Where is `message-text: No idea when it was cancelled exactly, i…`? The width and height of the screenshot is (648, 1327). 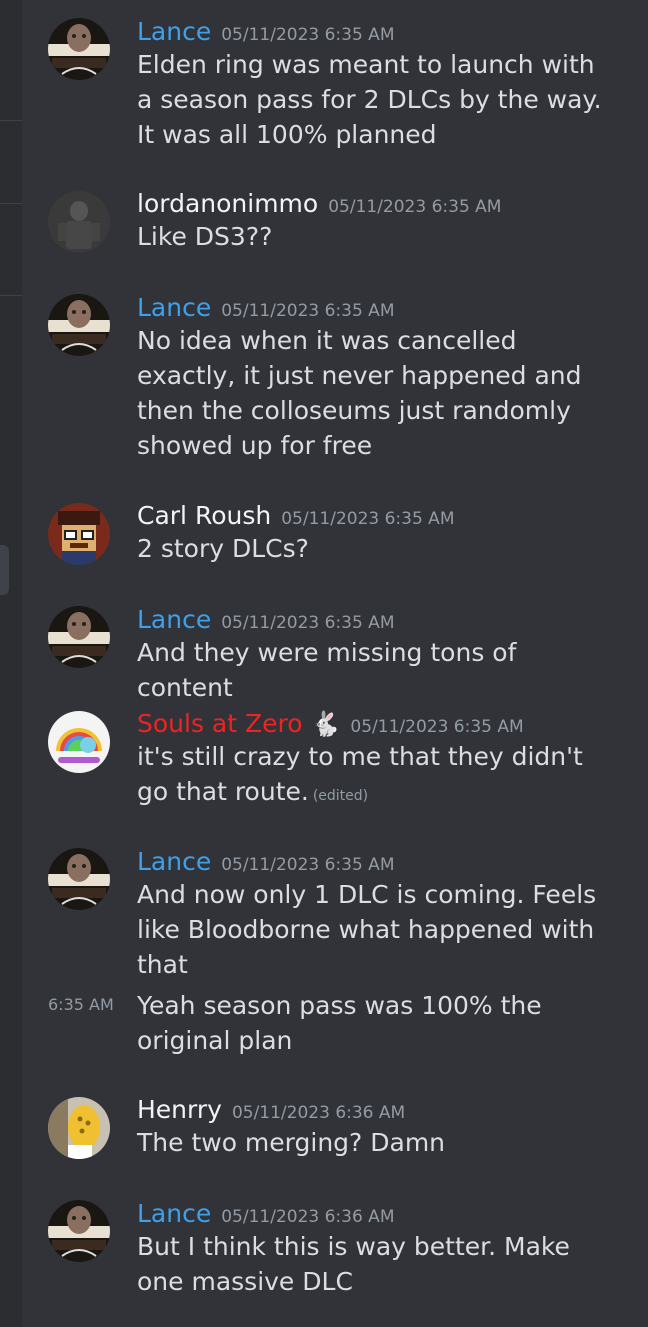
message-text: No idea when it was cancelled exactly, i… is located at coordinates (359, 393).